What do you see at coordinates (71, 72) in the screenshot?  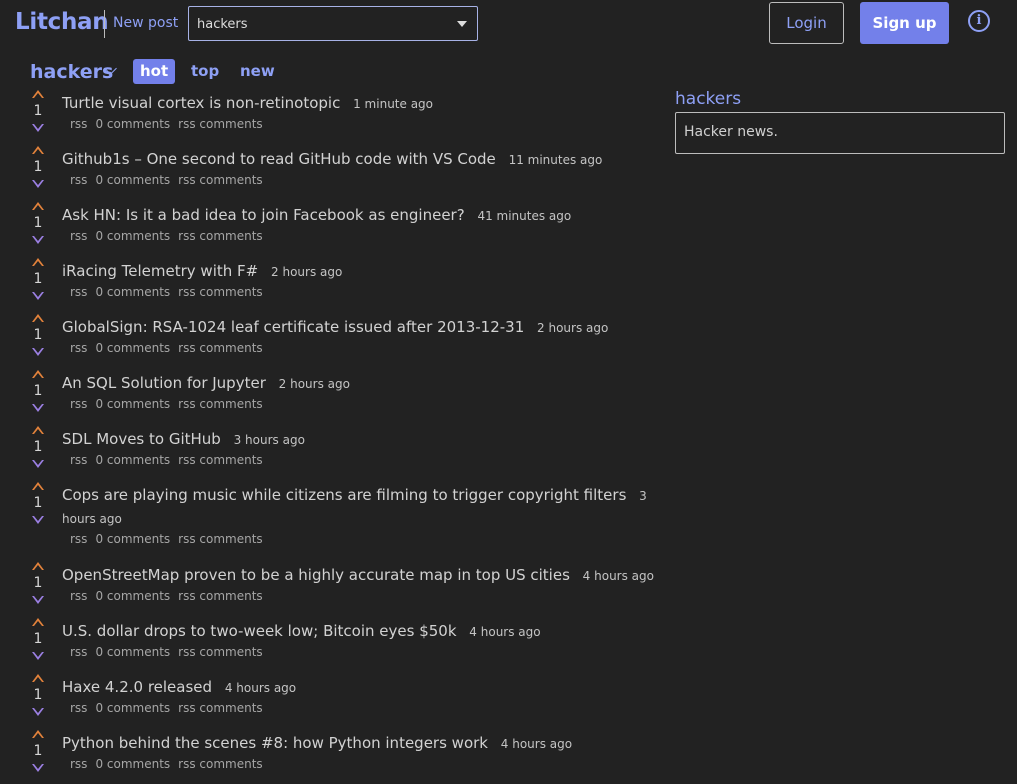 I see `community-title: hackers` at bounding box center [71, 72].